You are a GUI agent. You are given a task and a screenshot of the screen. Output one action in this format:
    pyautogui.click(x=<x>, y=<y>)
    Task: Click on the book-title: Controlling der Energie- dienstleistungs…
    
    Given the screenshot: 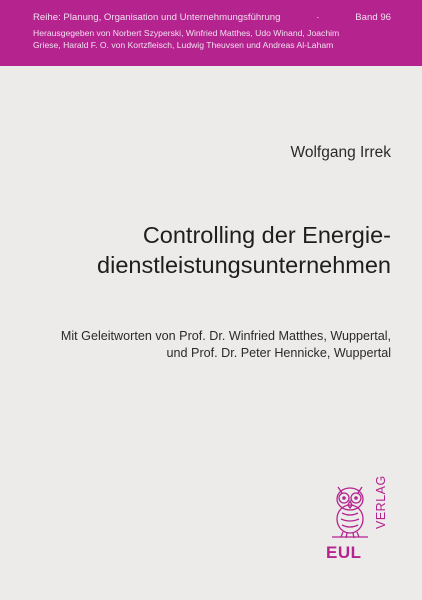 What is the action you would take?
    pyautogui.click(x=211, y=250)
    